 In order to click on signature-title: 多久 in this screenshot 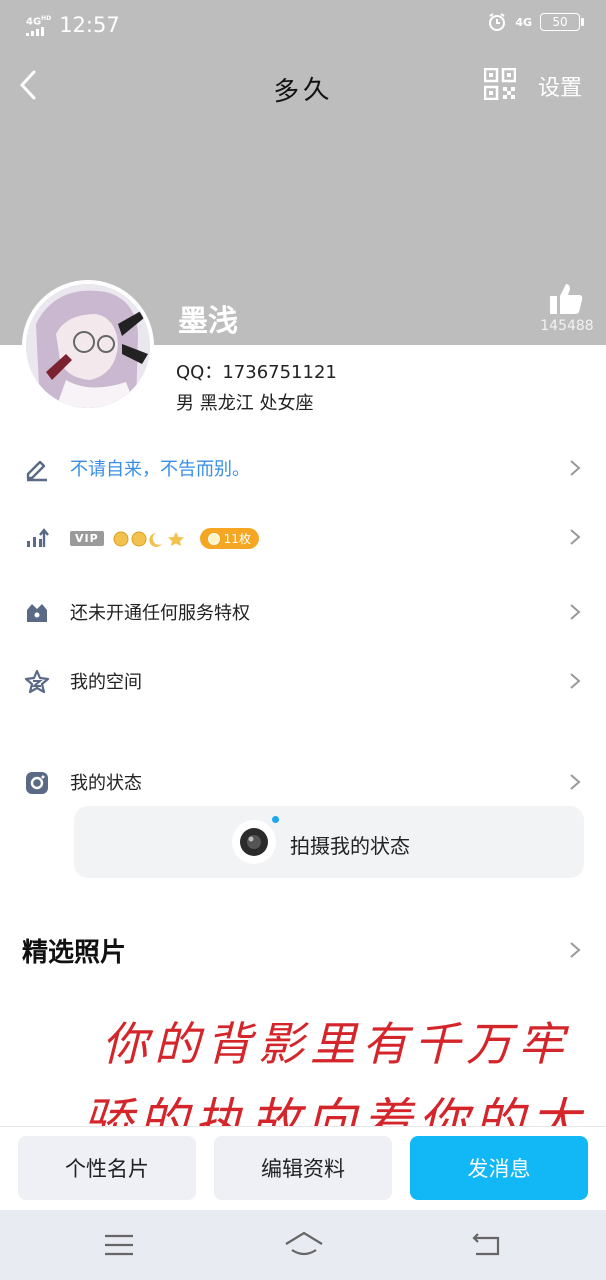, I will do `click(303, 91)`.